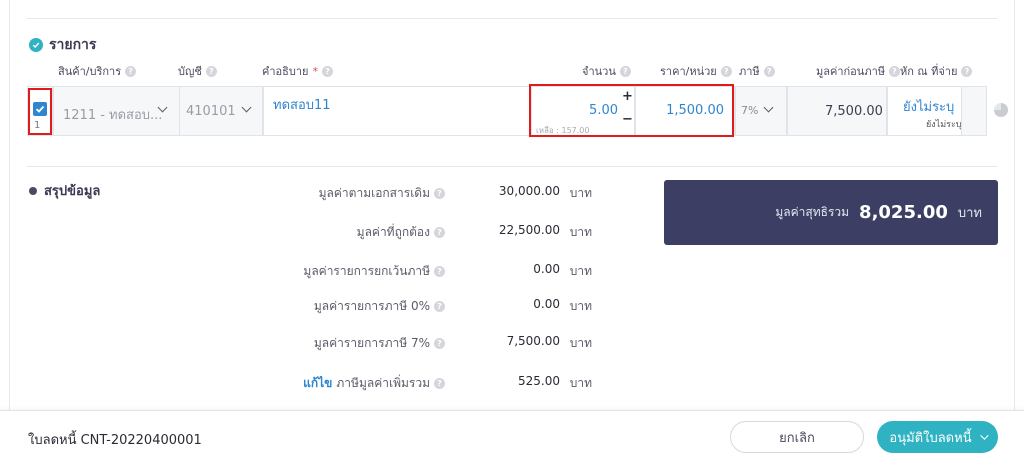 The image size is (1024, 462). Describe the element at coordinates (315, 71) in the screenshot. I see `required-mark: *` at that location.